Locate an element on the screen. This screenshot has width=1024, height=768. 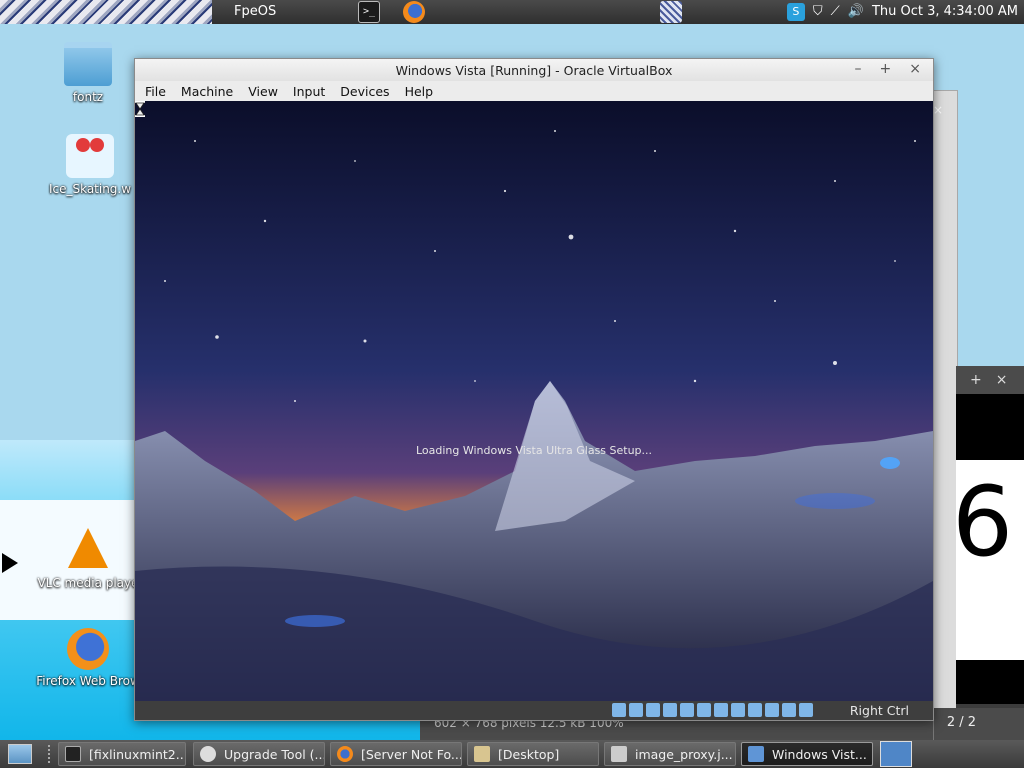
desktop-icon-label: Firefox Web Brow is located at coordinates (88, 681).